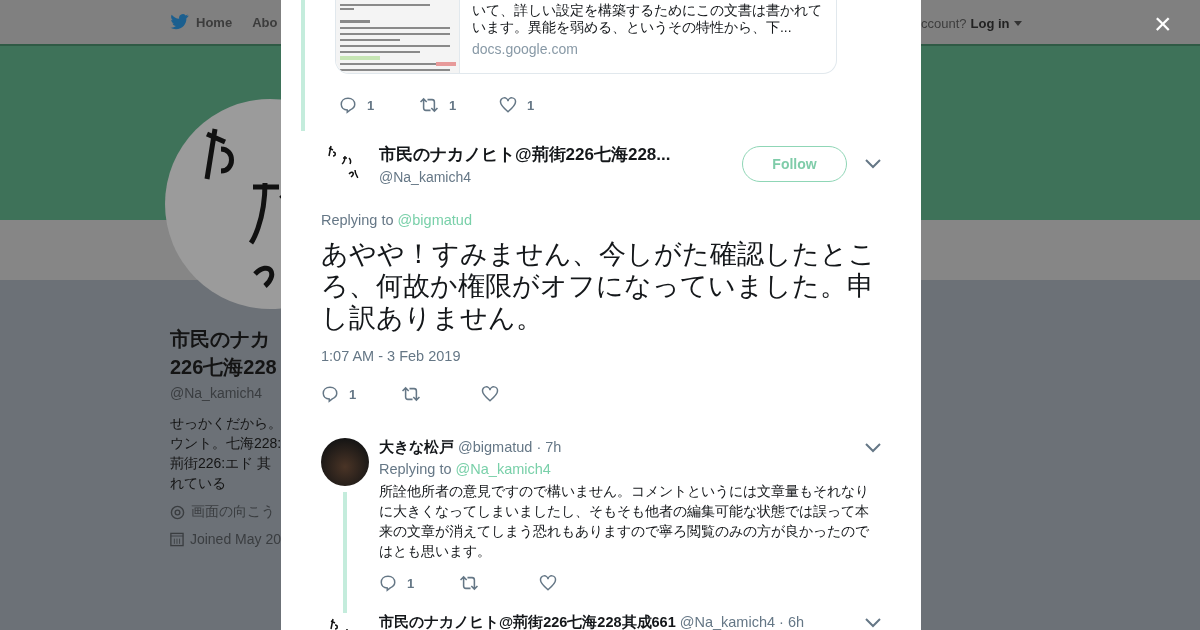 This screenshot has width=1200, height=630. What do you see at coordinates (198, 483) in the screenshot?
I see `profile-bio-line: れている` at bounding box center [198, 483].